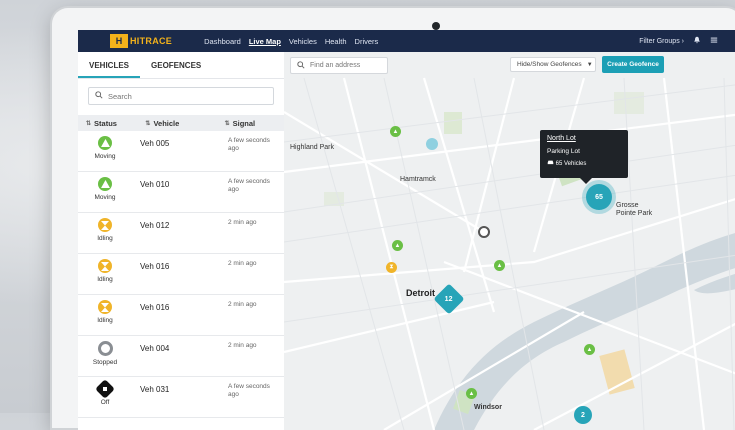 This screenshot has width=735, height=430. Describe the element at coordinates (589, 64) in the screenshot. I see `chevron-down-icon: ▼` at that location.